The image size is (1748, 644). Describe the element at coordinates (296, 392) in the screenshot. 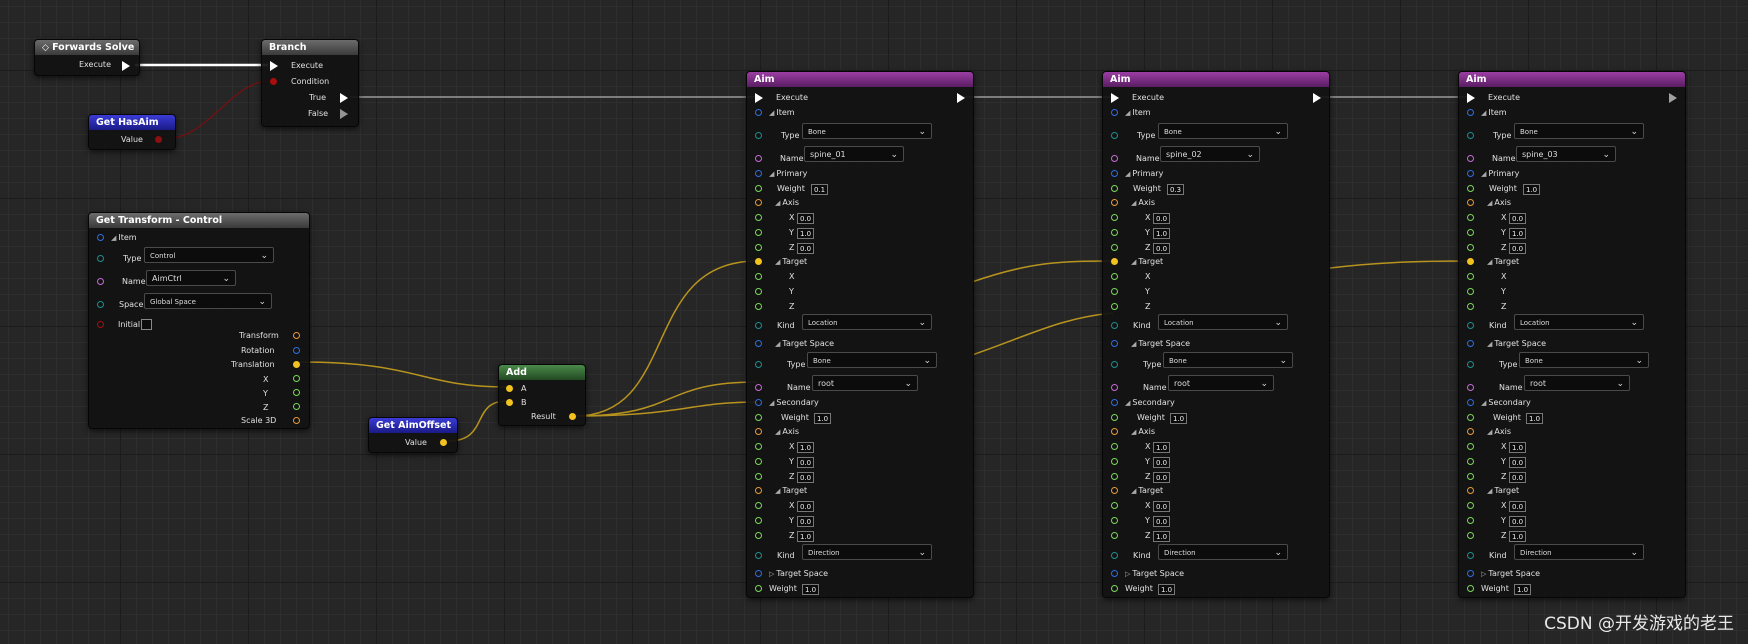

I see `y-pin` at that location.